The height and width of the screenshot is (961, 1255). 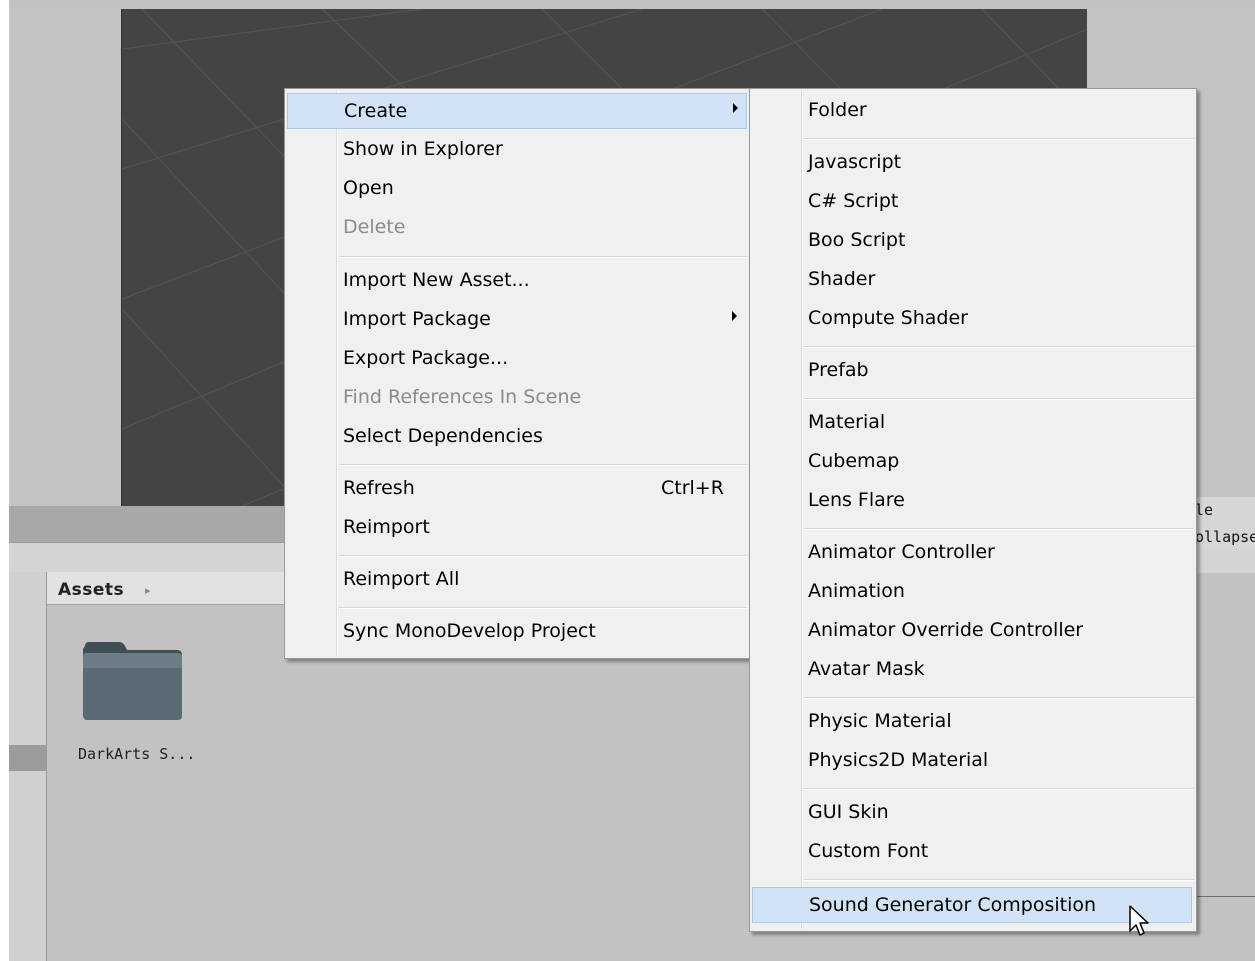 What do you see at coordinates (972, 501) in the screenshot?
I see `create-item-lens-flare: Lens Flare` at bounding box center [972, 501].